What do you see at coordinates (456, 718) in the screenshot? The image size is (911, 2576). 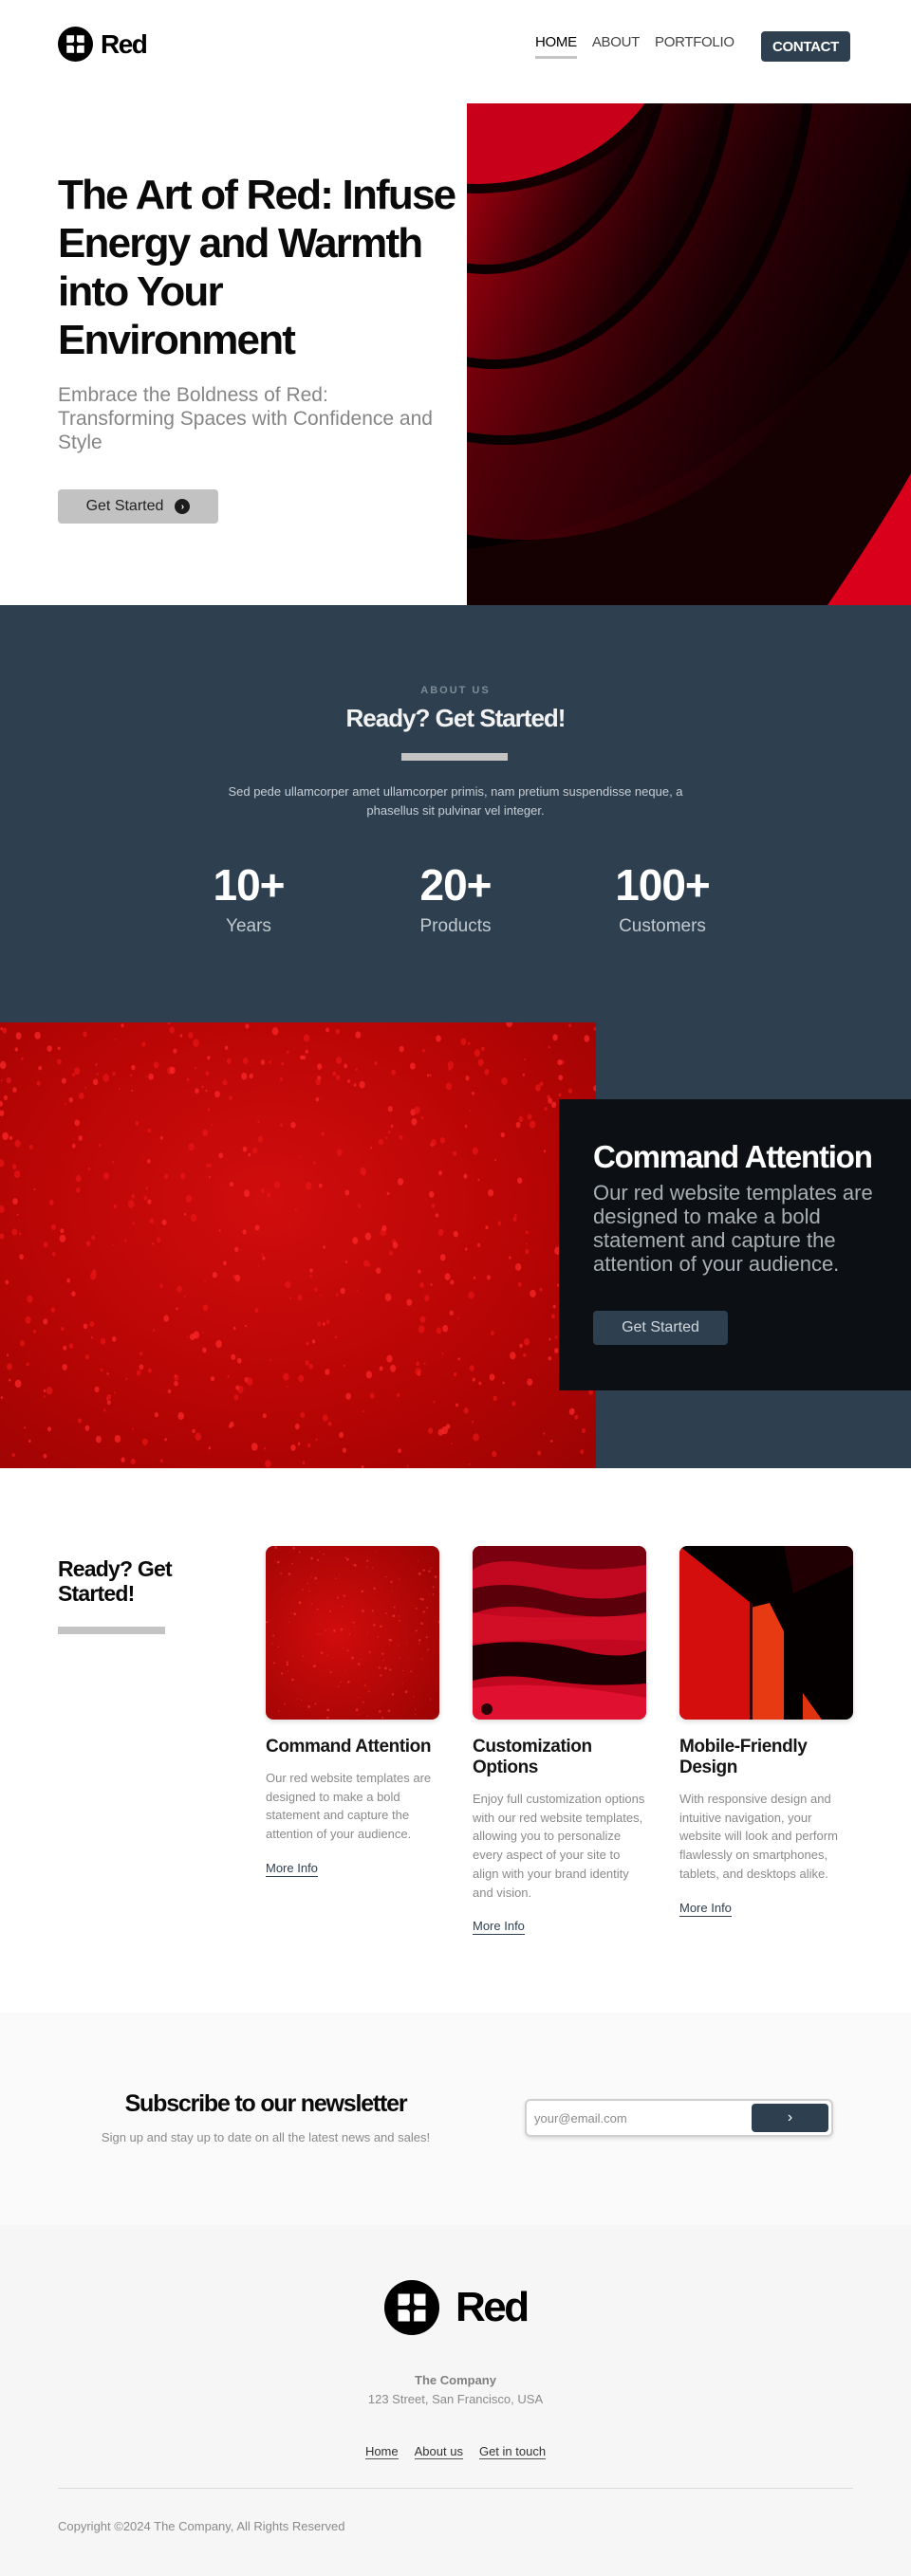 I see `about-title: Ready? Get Started!` at bounding box center [456, 718].